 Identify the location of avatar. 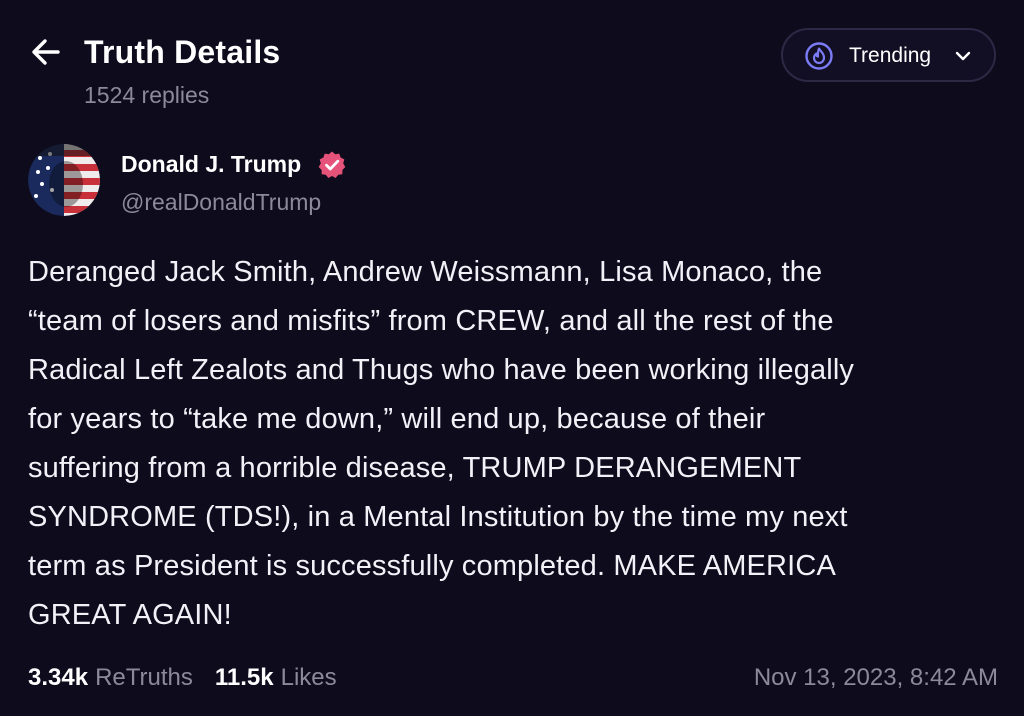
(64, 180).